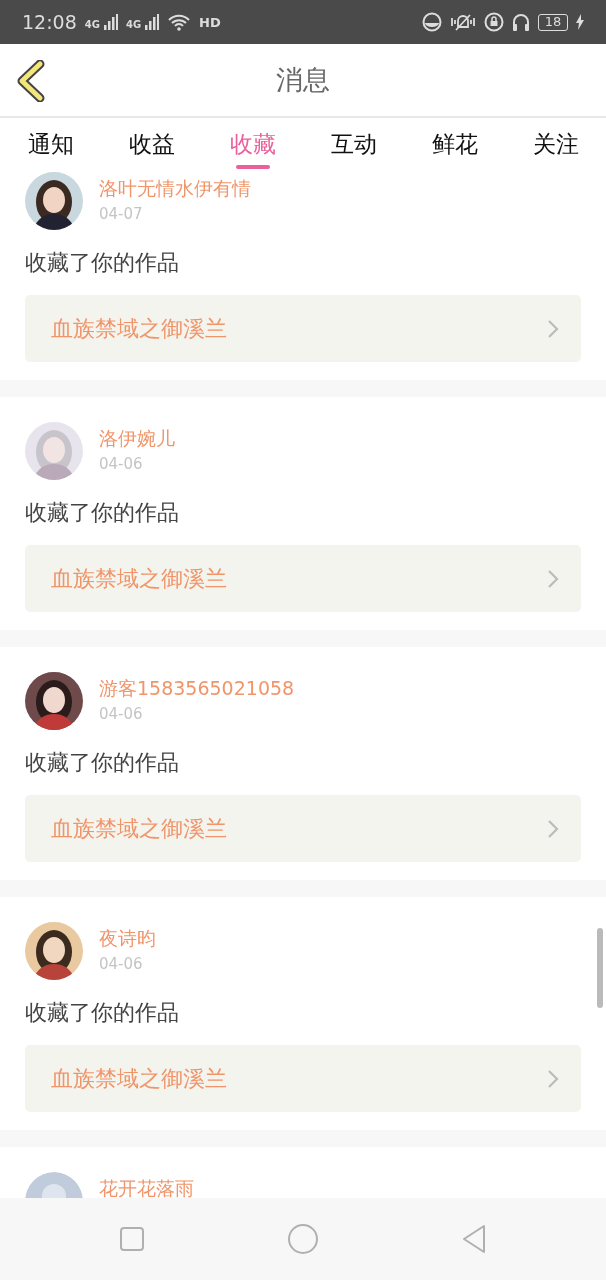 Image resolution: width=606 pixels, height=1280 pixels. I want to click on tab: 收益, so click(151, 144).